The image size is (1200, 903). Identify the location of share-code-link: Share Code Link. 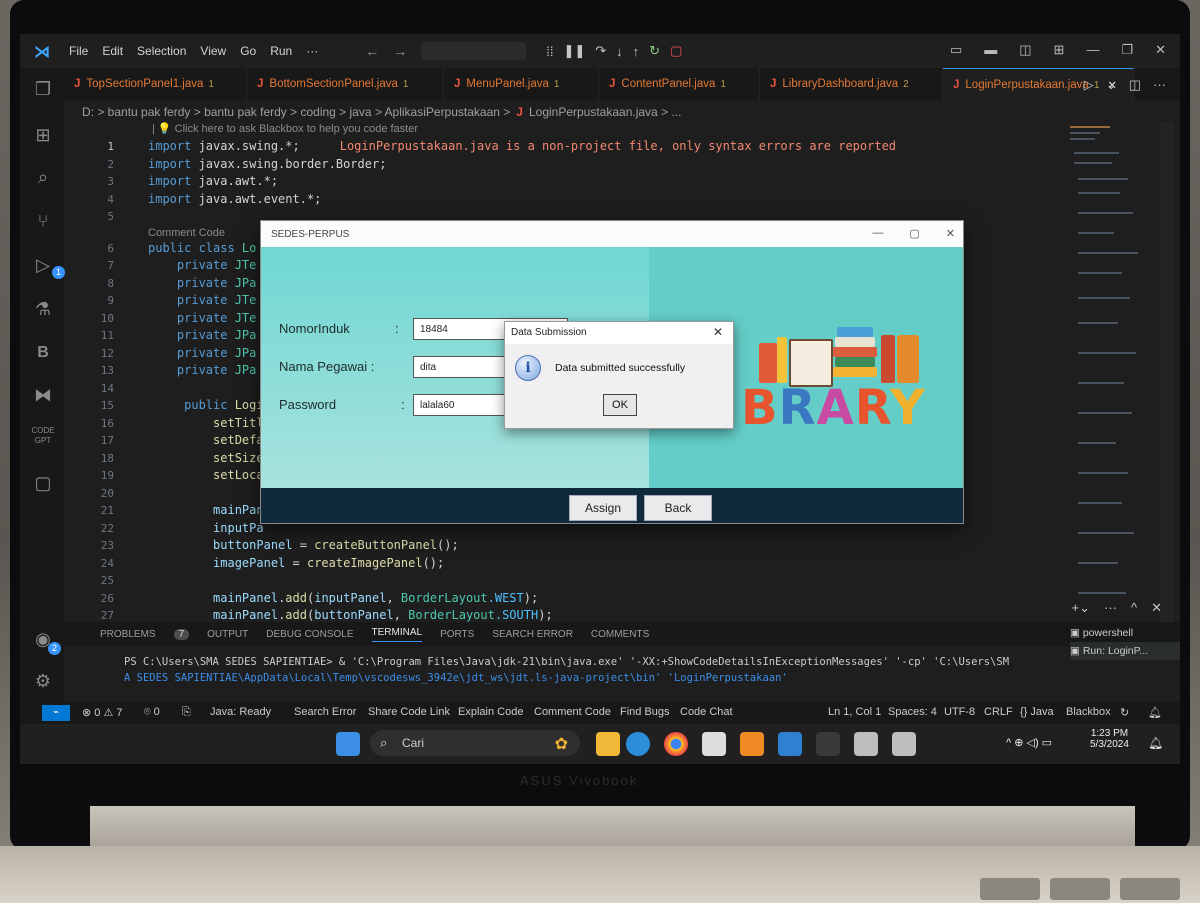
(409, 712).